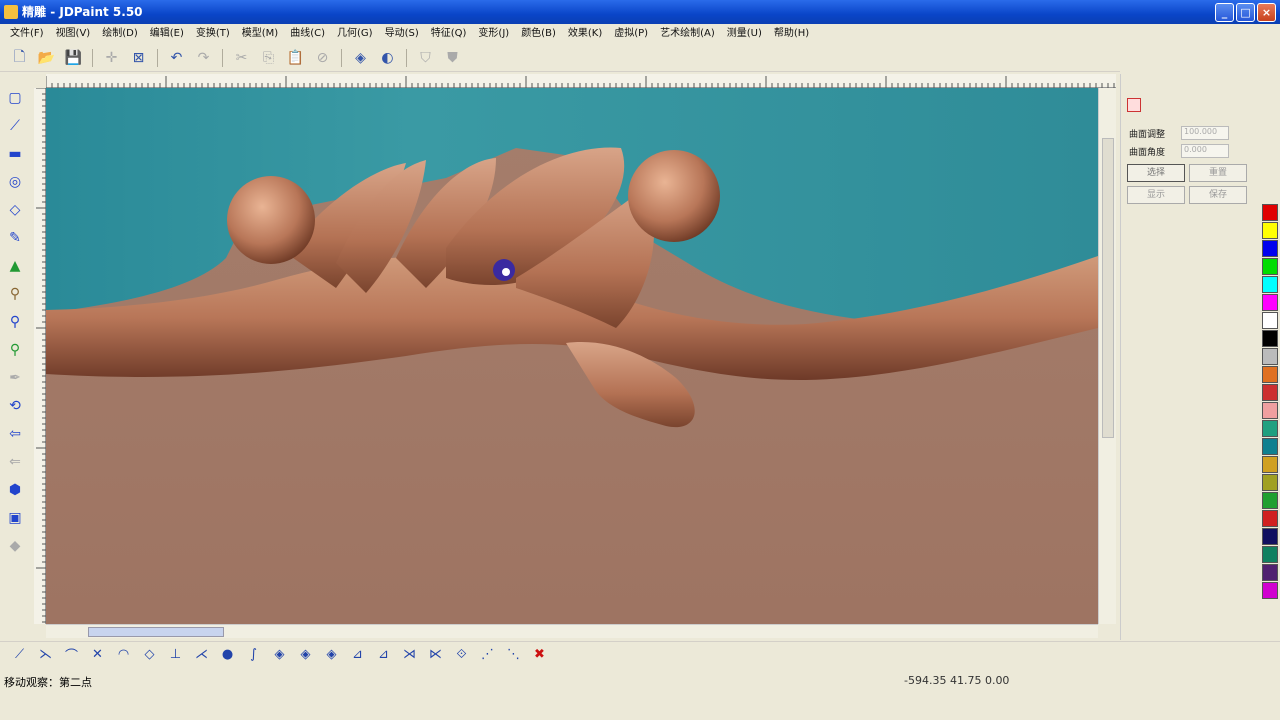 The image size is (1280, 720). What do you see at coordinates (15, 349) in the screenshot?
I see `pin-green-icon: ⚲` at bounding box center [15, 349].